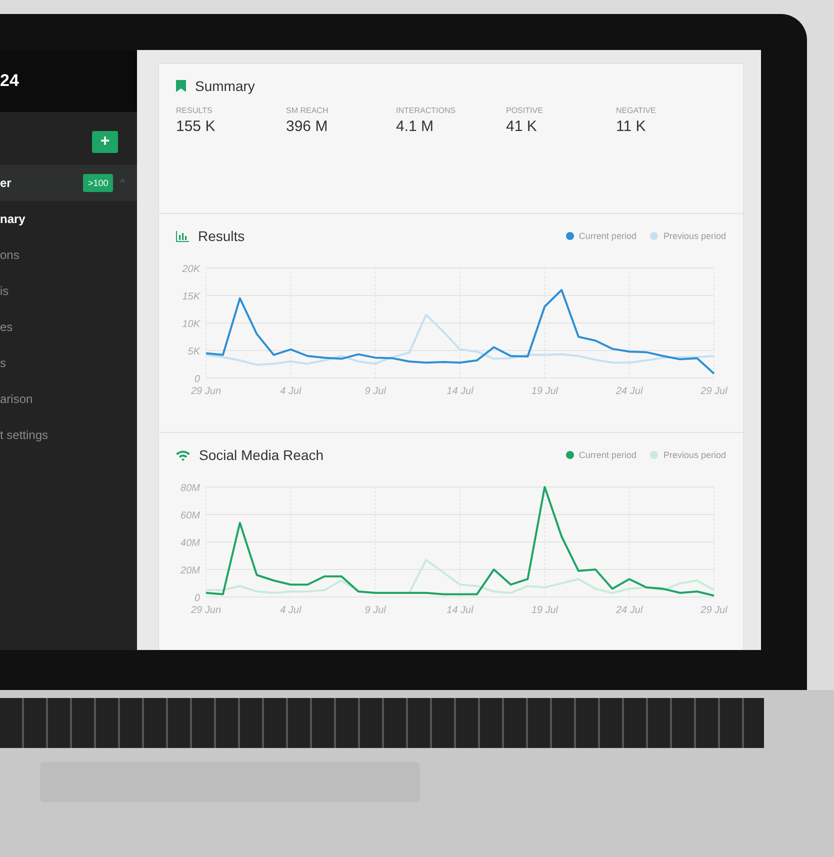 Image resolution: width=834 pixels, height=857 pixels. What do you see at coordinates (191, 269) in the screenshot?
I see `y-tick-label: 20K` at bounding box center [191, 269].